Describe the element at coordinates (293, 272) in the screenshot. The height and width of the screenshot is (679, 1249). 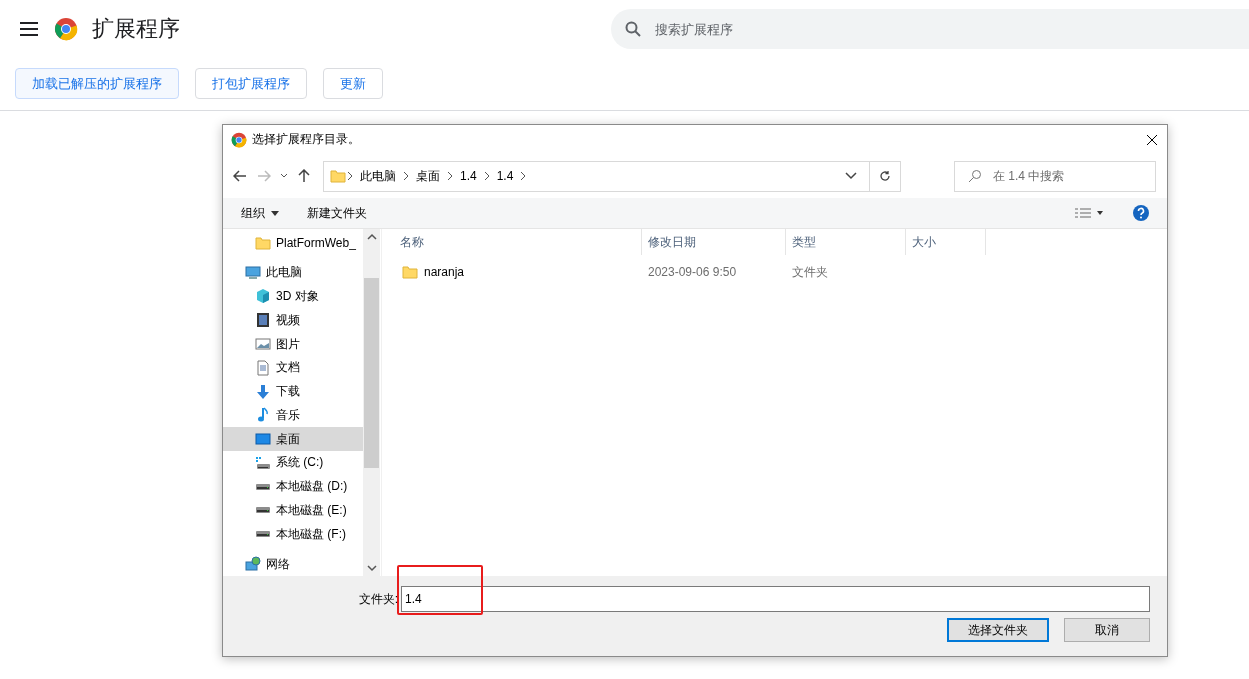
I see `nav-item: 此电脑` at that location.